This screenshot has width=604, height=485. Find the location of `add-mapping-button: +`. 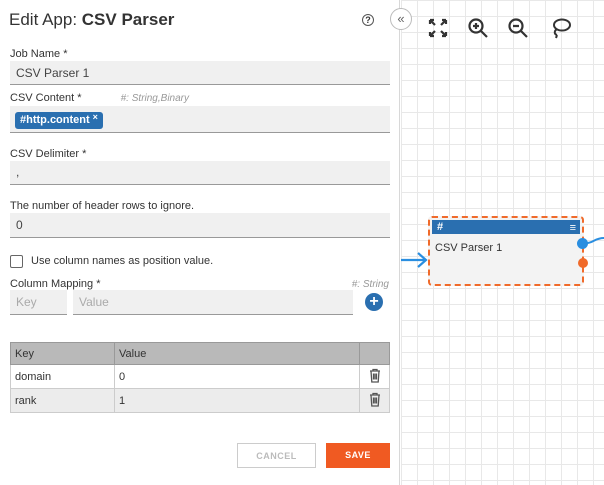

add-mapping-button: + is located at coordinates (374, 302).